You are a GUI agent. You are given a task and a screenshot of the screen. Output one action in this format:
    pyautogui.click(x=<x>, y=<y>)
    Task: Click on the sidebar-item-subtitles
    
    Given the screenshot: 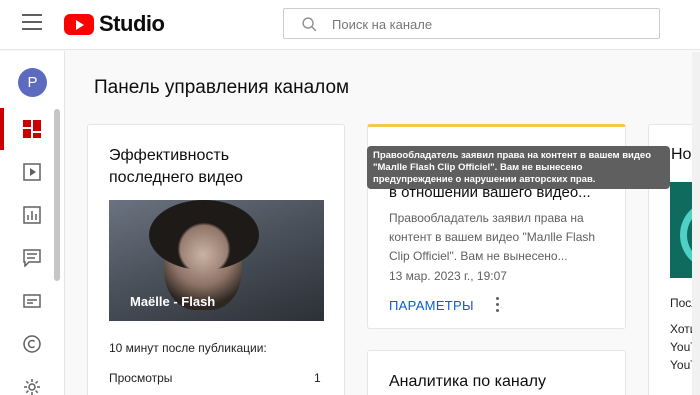 What is the action you would take?
    pyautogui.click(x=32, y=301)
    